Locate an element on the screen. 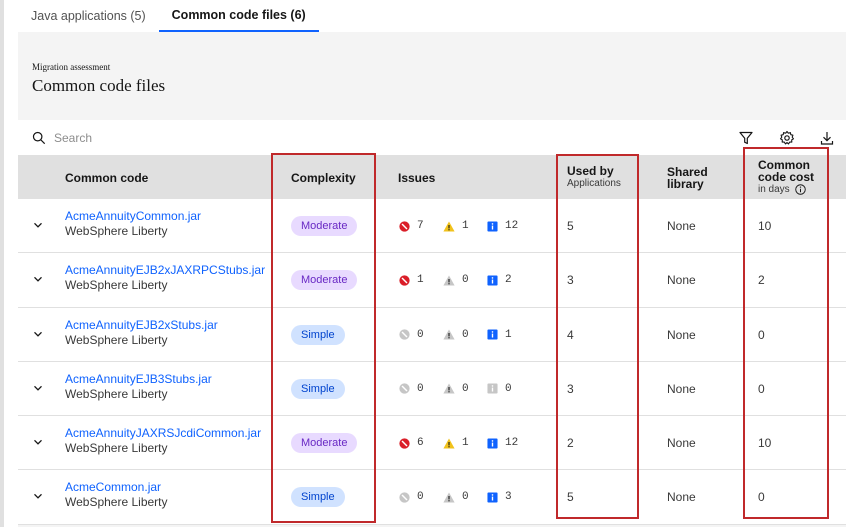 Image resolution: width=846 pixels, height=527 pixels. left-edge-bar is located at coordinates (2, 263).